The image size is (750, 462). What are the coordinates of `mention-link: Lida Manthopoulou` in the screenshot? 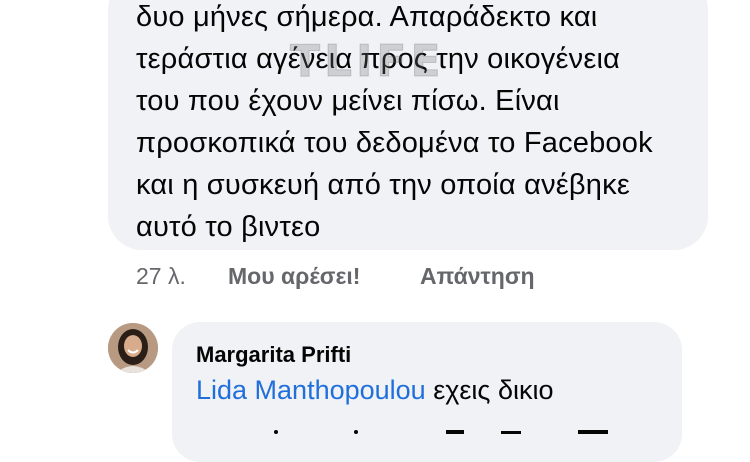 It's located at (311, 390).